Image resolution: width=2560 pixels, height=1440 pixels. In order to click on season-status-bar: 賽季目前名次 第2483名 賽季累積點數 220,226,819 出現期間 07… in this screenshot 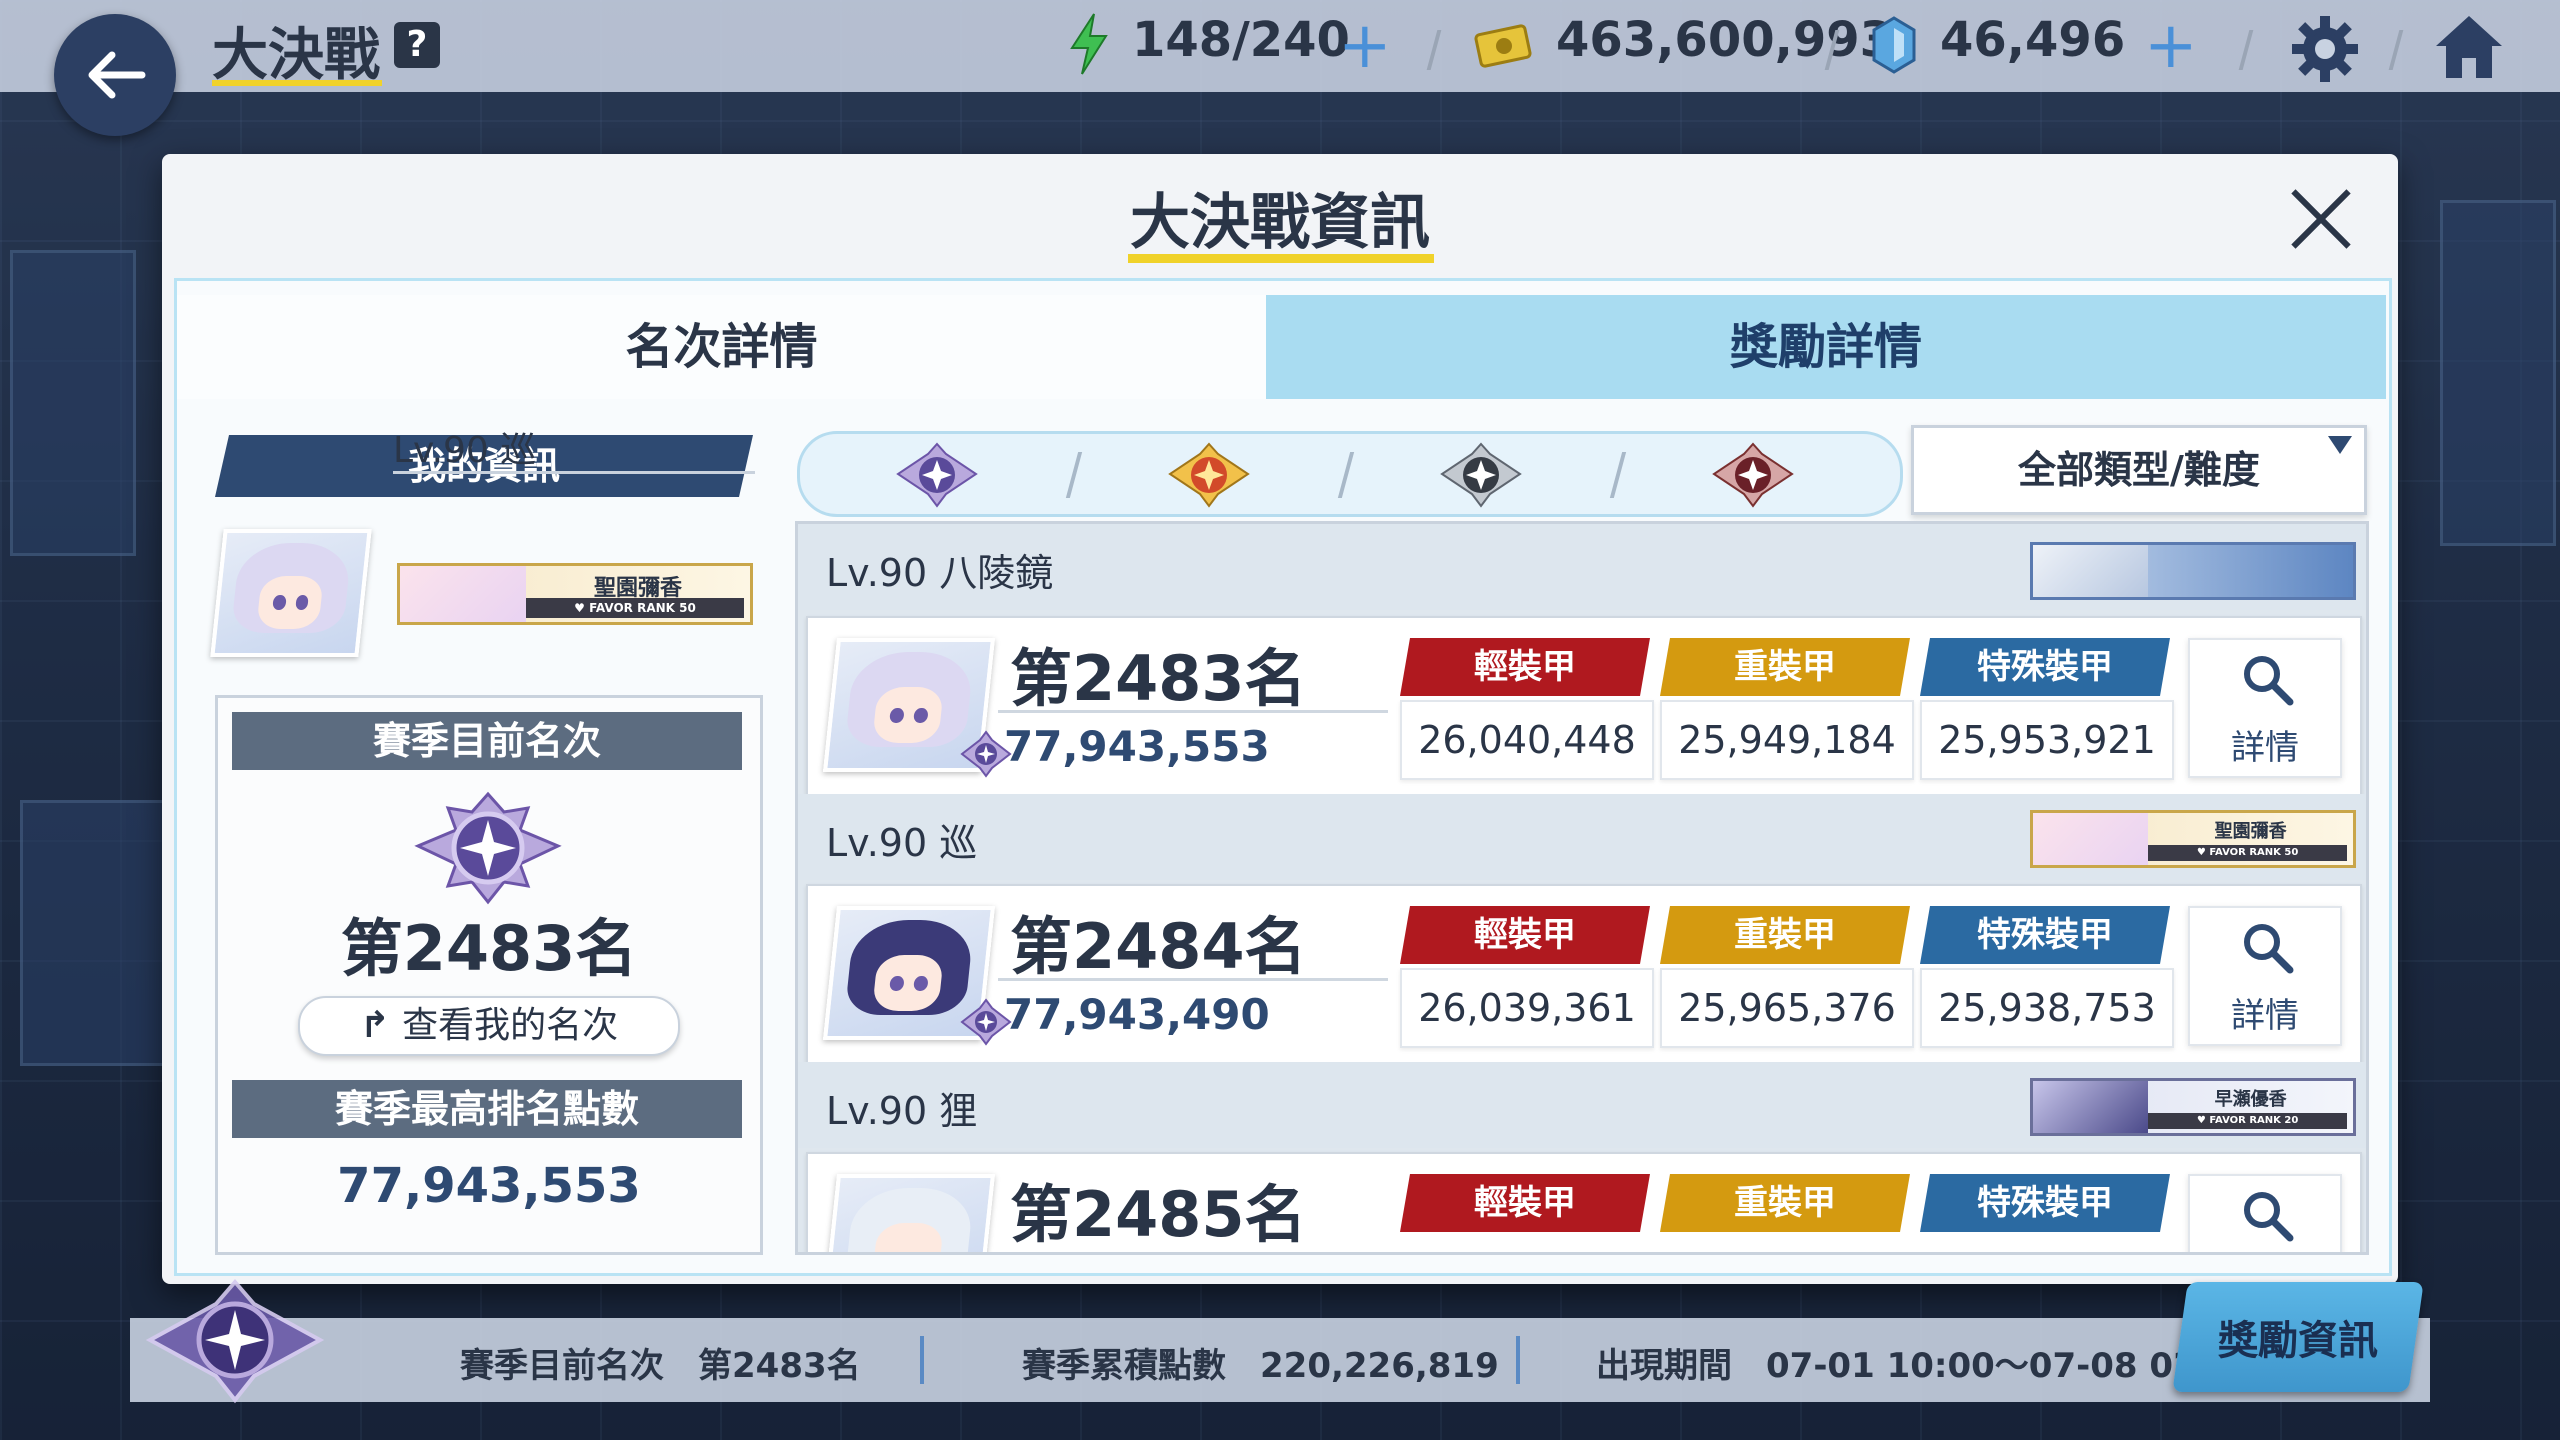, I will do `click(1280, 1360)`.